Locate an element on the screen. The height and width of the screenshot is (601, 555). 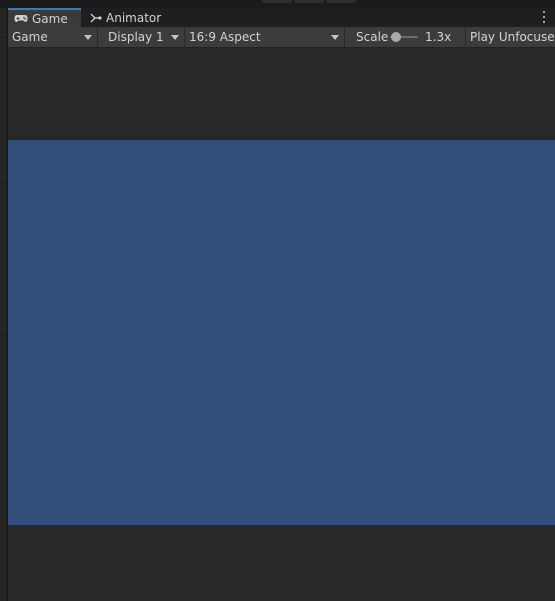
scale-slider-thumb is located at coordinates (396, 37).